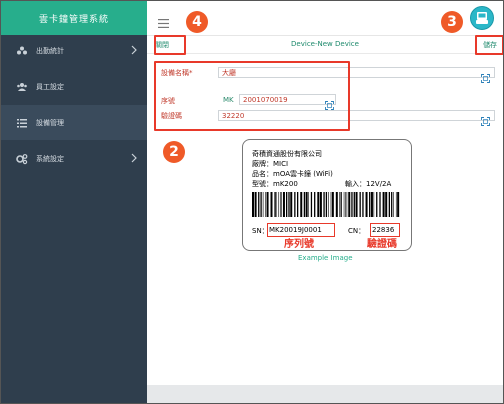 The height and width of the screenshot is (404, 504). Describe the element at coordinates (163, 20) in the screenshot. I see `menu-icon` at that location.